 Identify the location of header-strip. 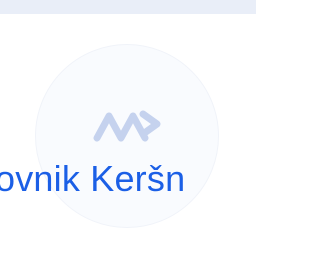
(128, 7).